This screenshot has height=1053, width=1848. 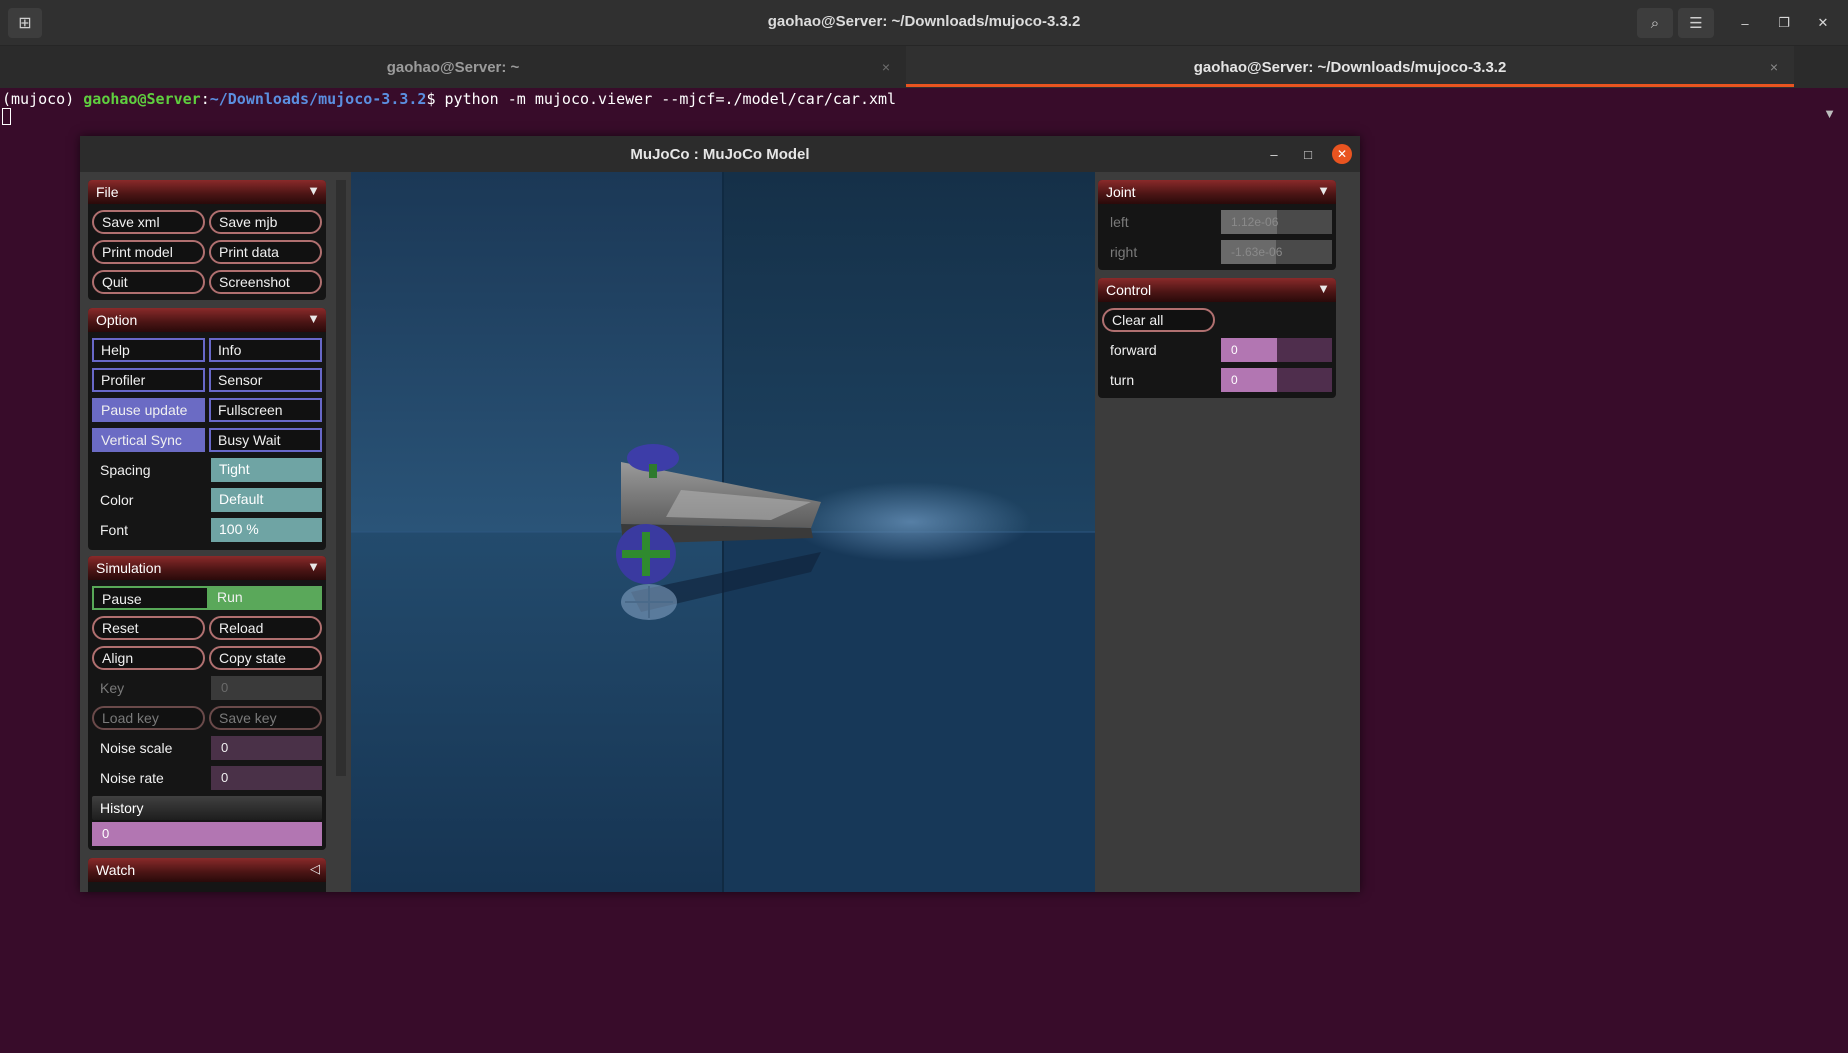 What do you see at coordinates (265, 658) in the screenshot?
I see `copy-state-button: Copy state` at bounding box center [265, 658].